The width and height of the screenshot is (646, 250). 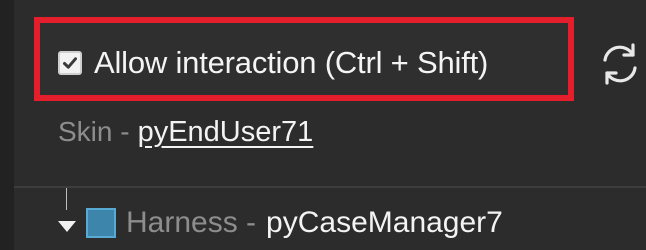 I want to click on left-edge-strip, so click(x=7, y=125).